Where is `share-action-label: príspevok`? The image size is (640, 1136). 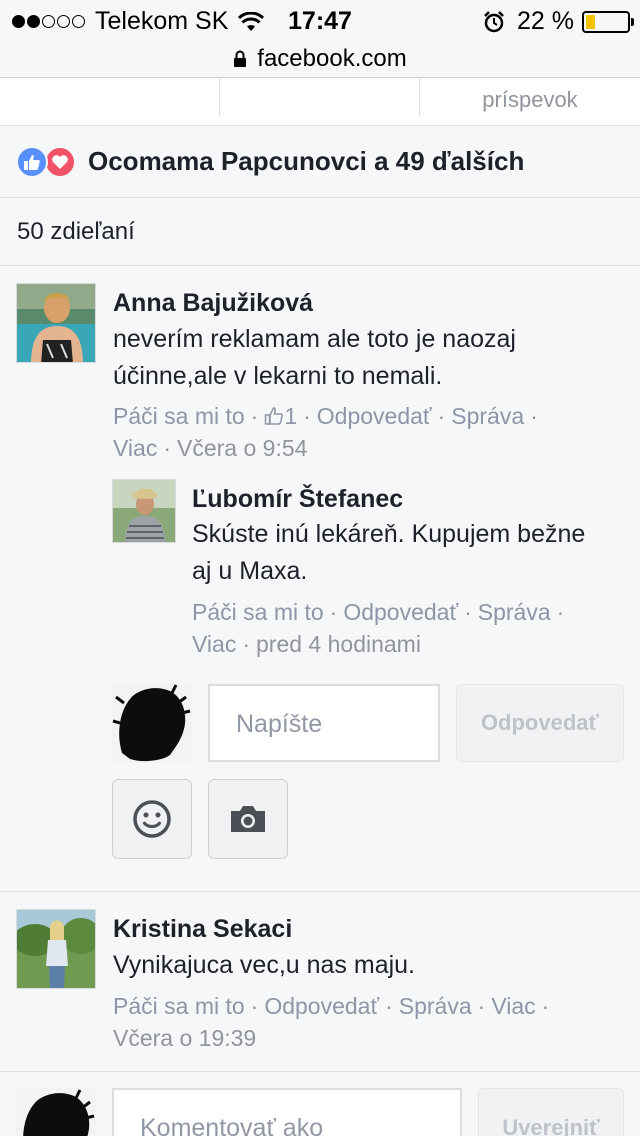
share-action-label: príspevok is located at coordinates (530, 100).